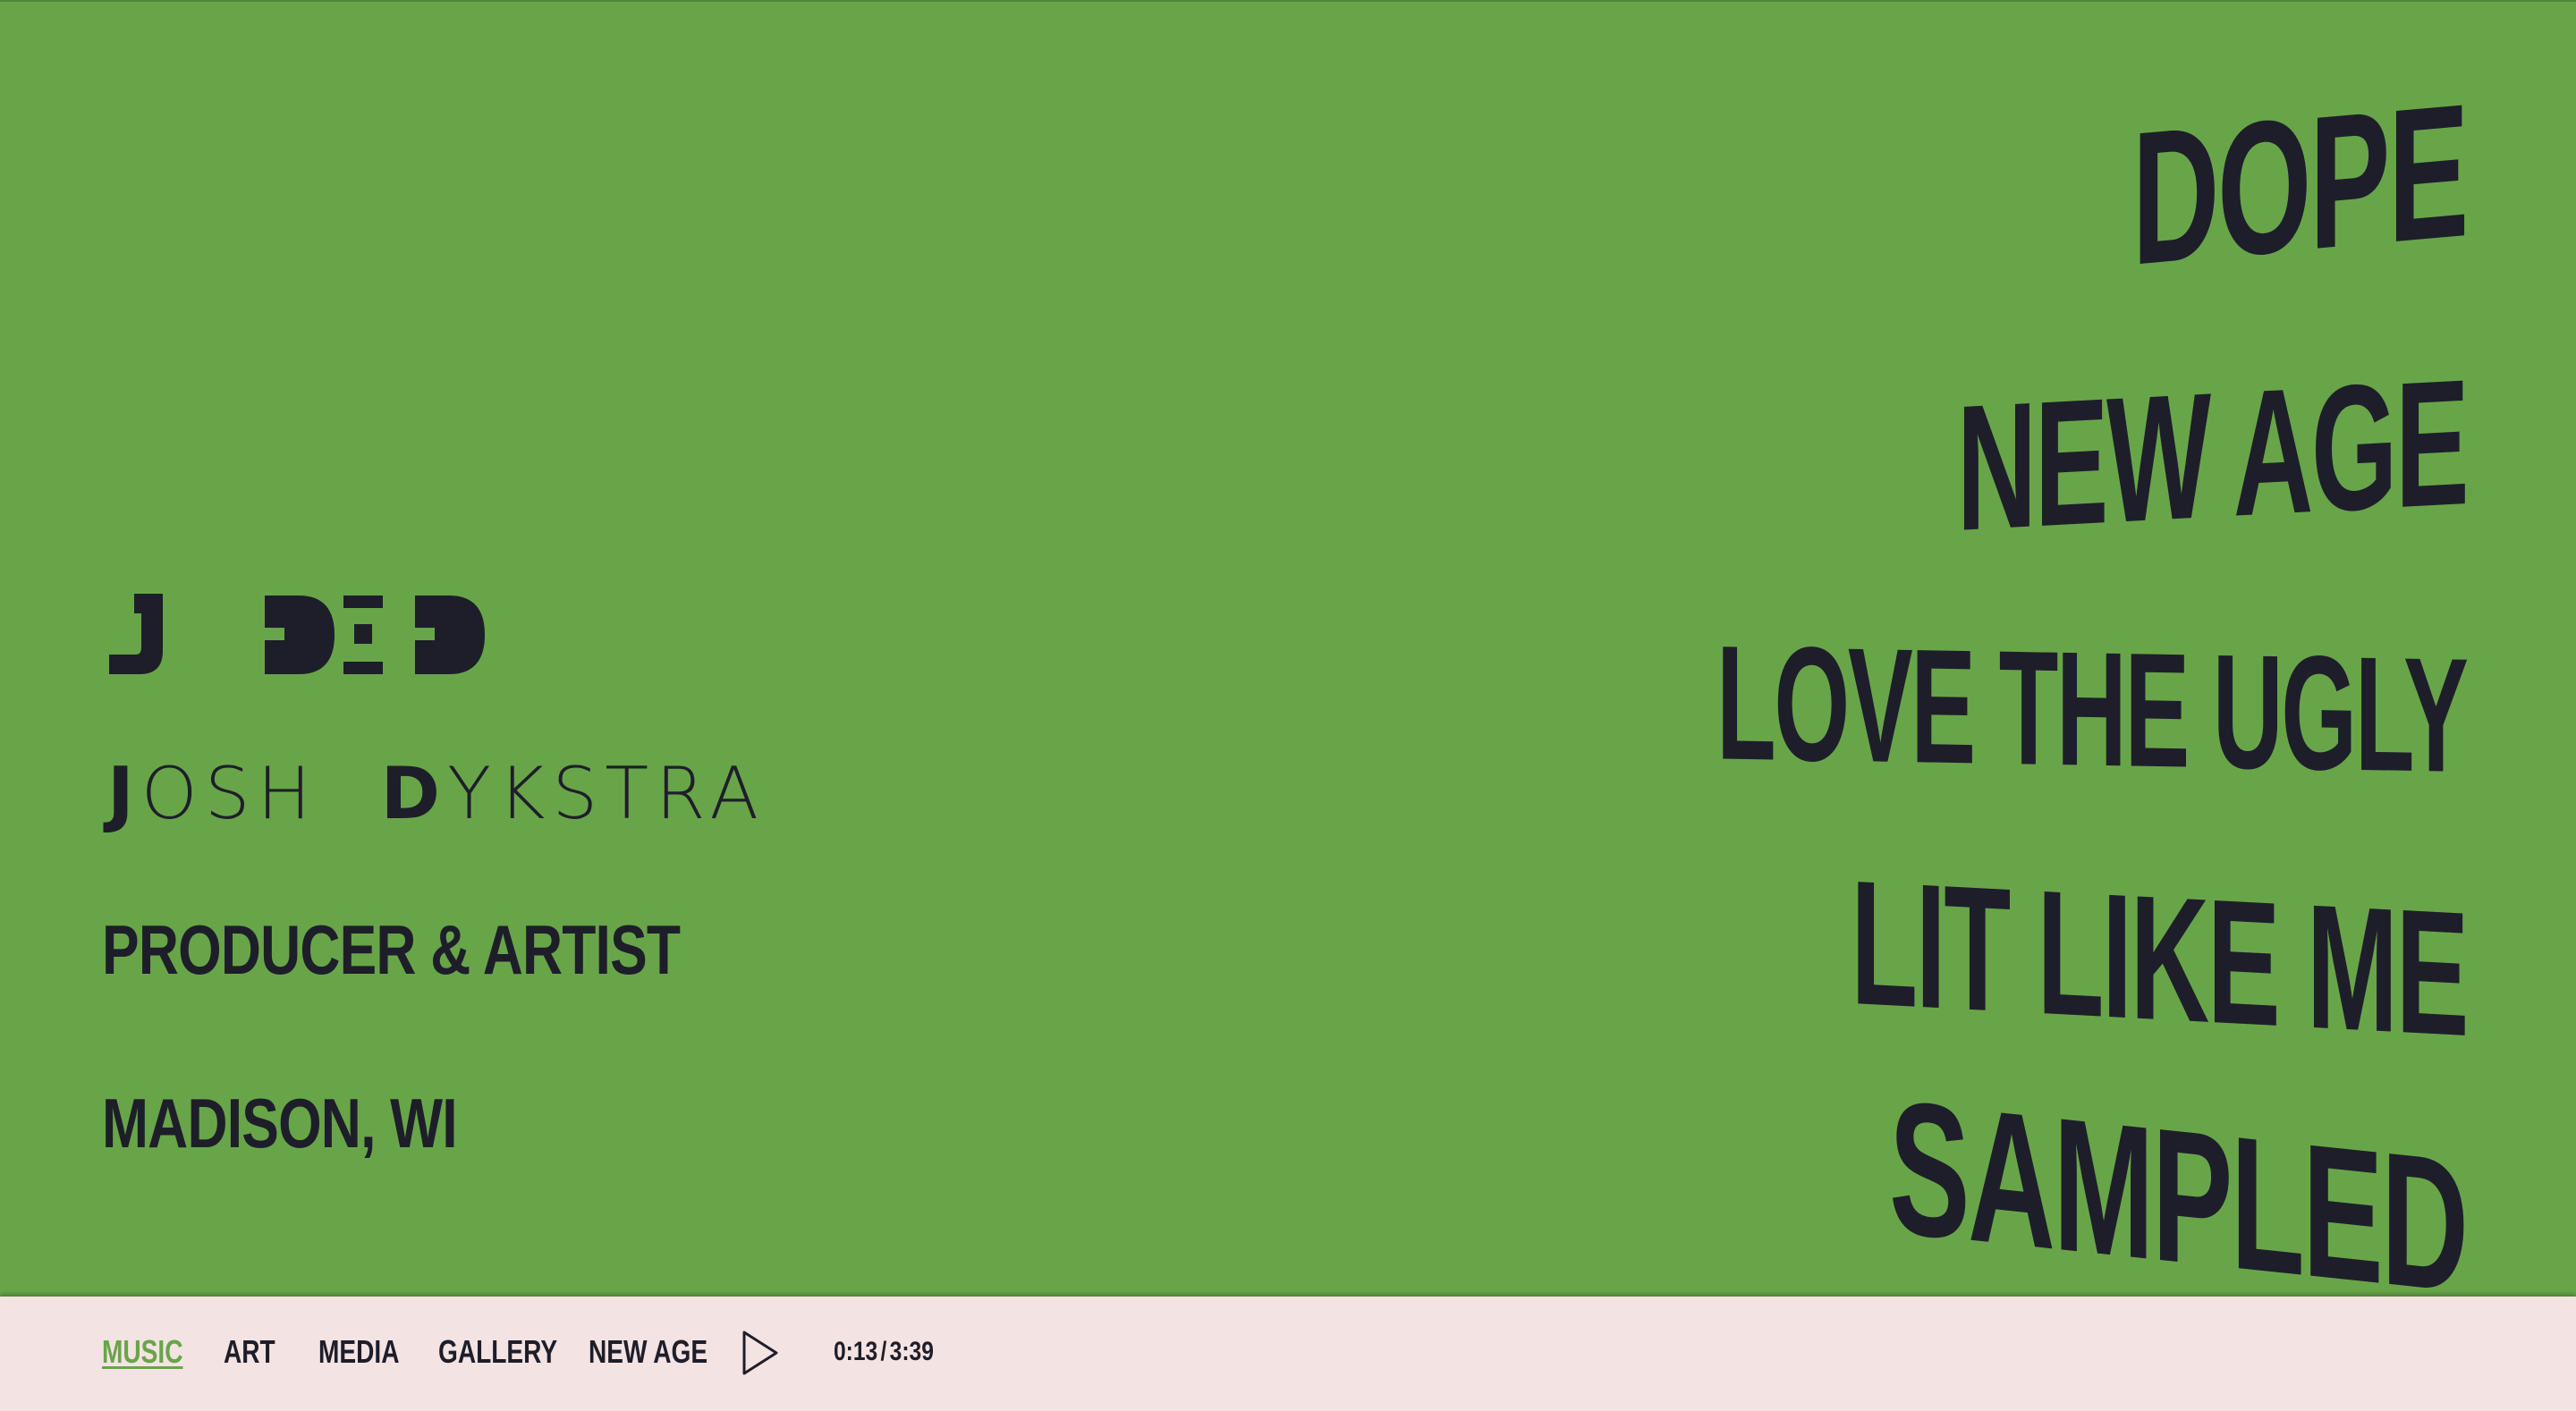 This screenshot has width=2576, height=1411. I want to click on song-link-new-age: NEW AGE, so click(2211, 456).